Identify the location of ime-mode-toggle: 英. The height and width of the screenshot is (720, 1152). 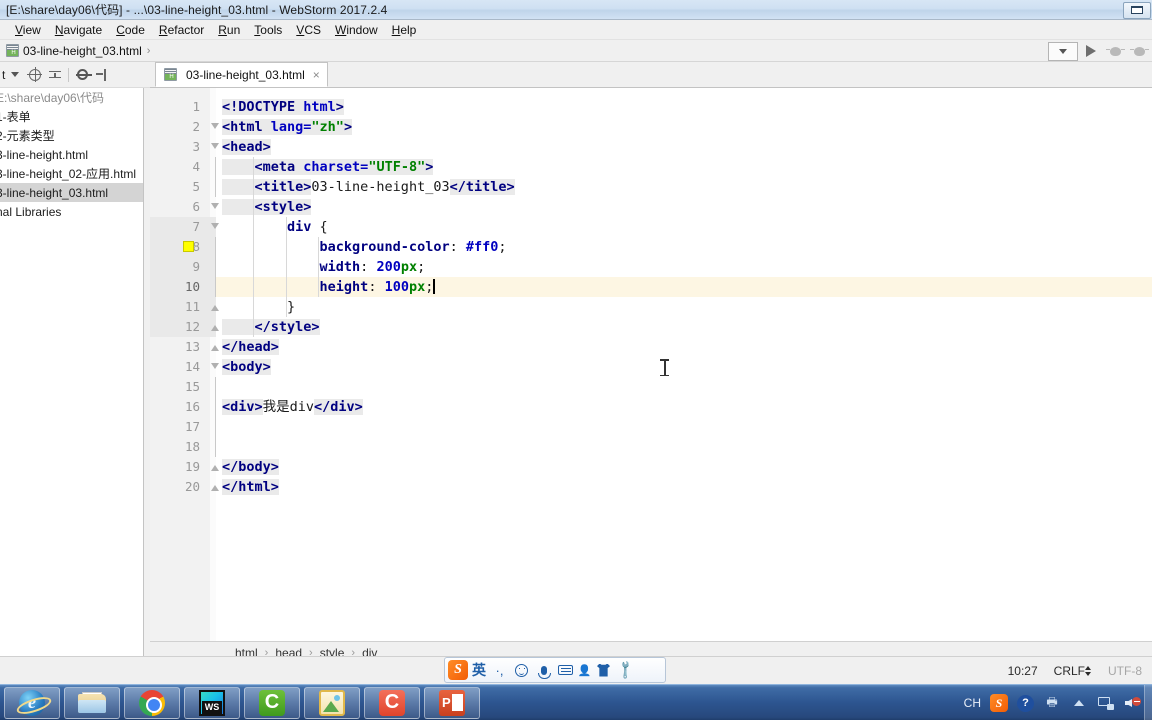
(479, 670).